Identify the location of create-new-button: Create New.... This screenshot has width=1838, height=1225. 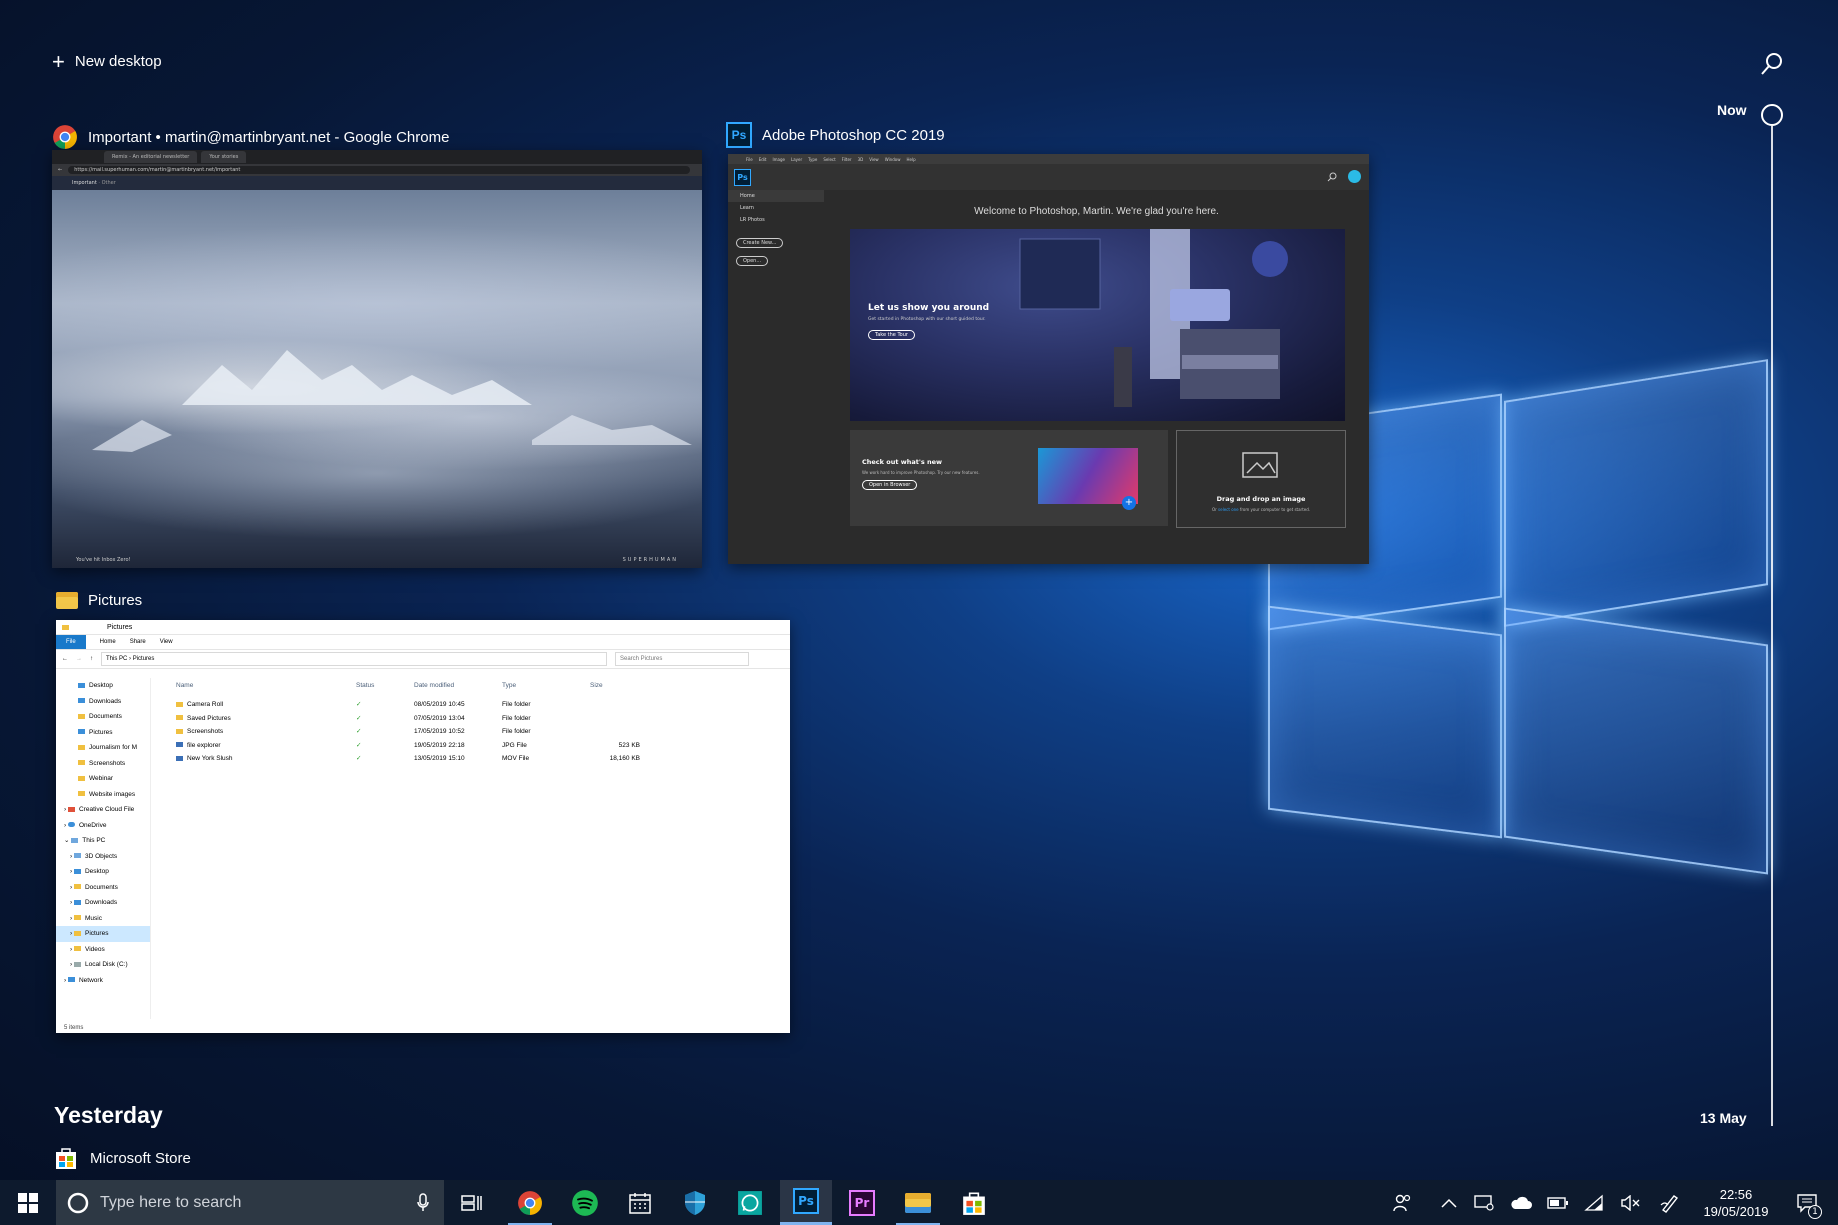
(760, 243).